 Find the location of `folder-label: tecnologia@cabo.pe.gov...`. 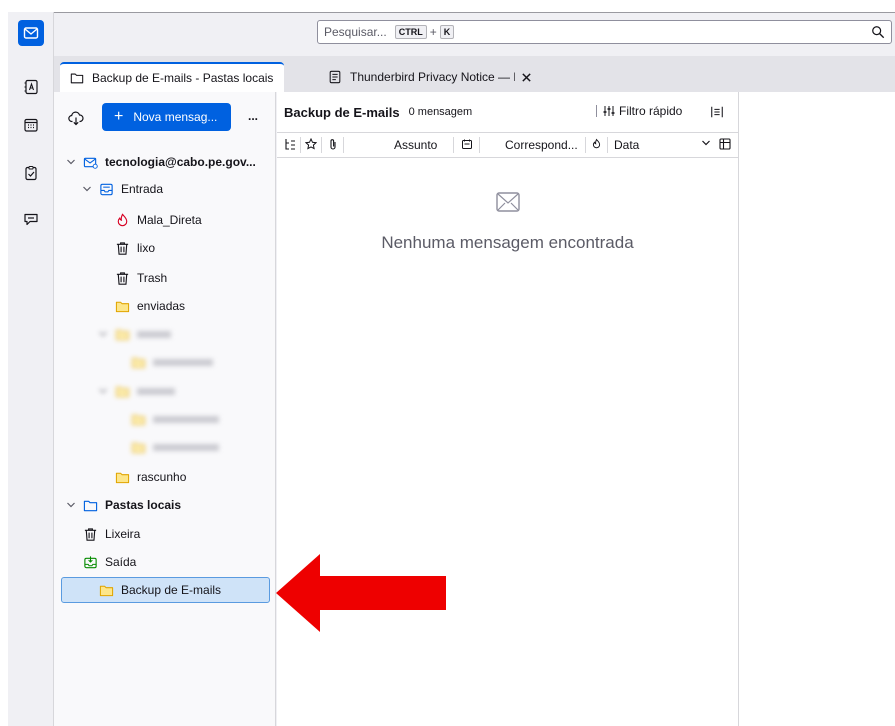

folder-label: tecnologia@cabo.pe.gov... is located at coordinates (180, 162).